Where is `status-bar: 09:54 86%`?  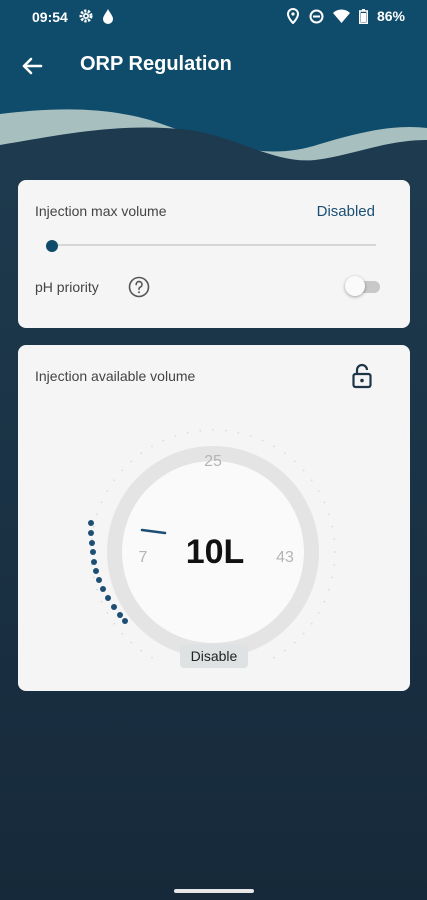
status-bar: 09:54 86% is located at coordinates (213, 17).